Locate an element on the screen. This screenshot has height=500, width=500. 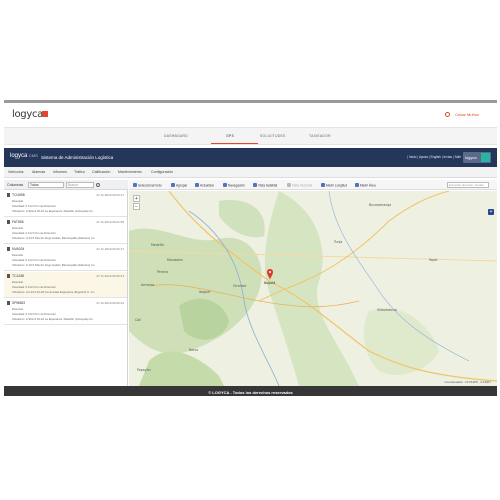
menu-configuracion: Configuración is located at coordinates (162, 172).